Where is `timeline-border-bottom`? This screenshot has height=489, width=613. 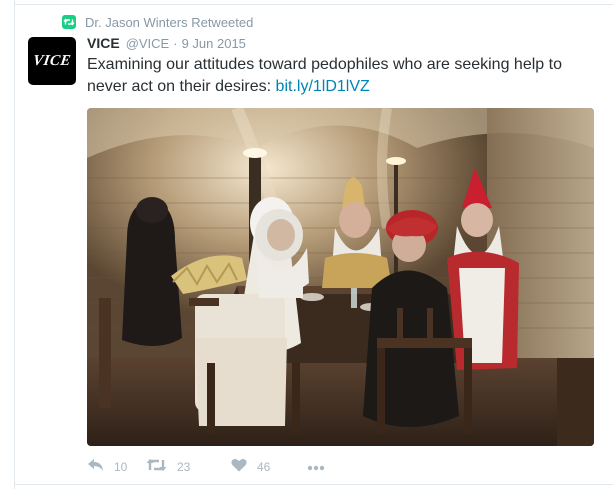 timeline-border-bottom is located at coordinates (313, 484).